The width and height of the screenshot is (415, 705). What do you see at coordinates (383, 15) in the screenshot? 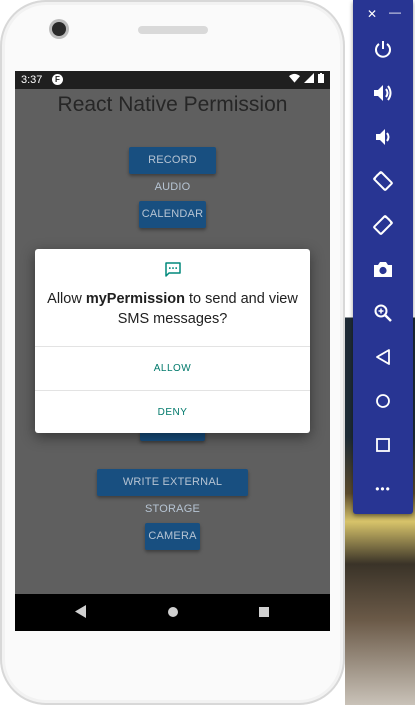
I see `toolbar-window-controls: ✕ —` at bounding box center [383, 15].